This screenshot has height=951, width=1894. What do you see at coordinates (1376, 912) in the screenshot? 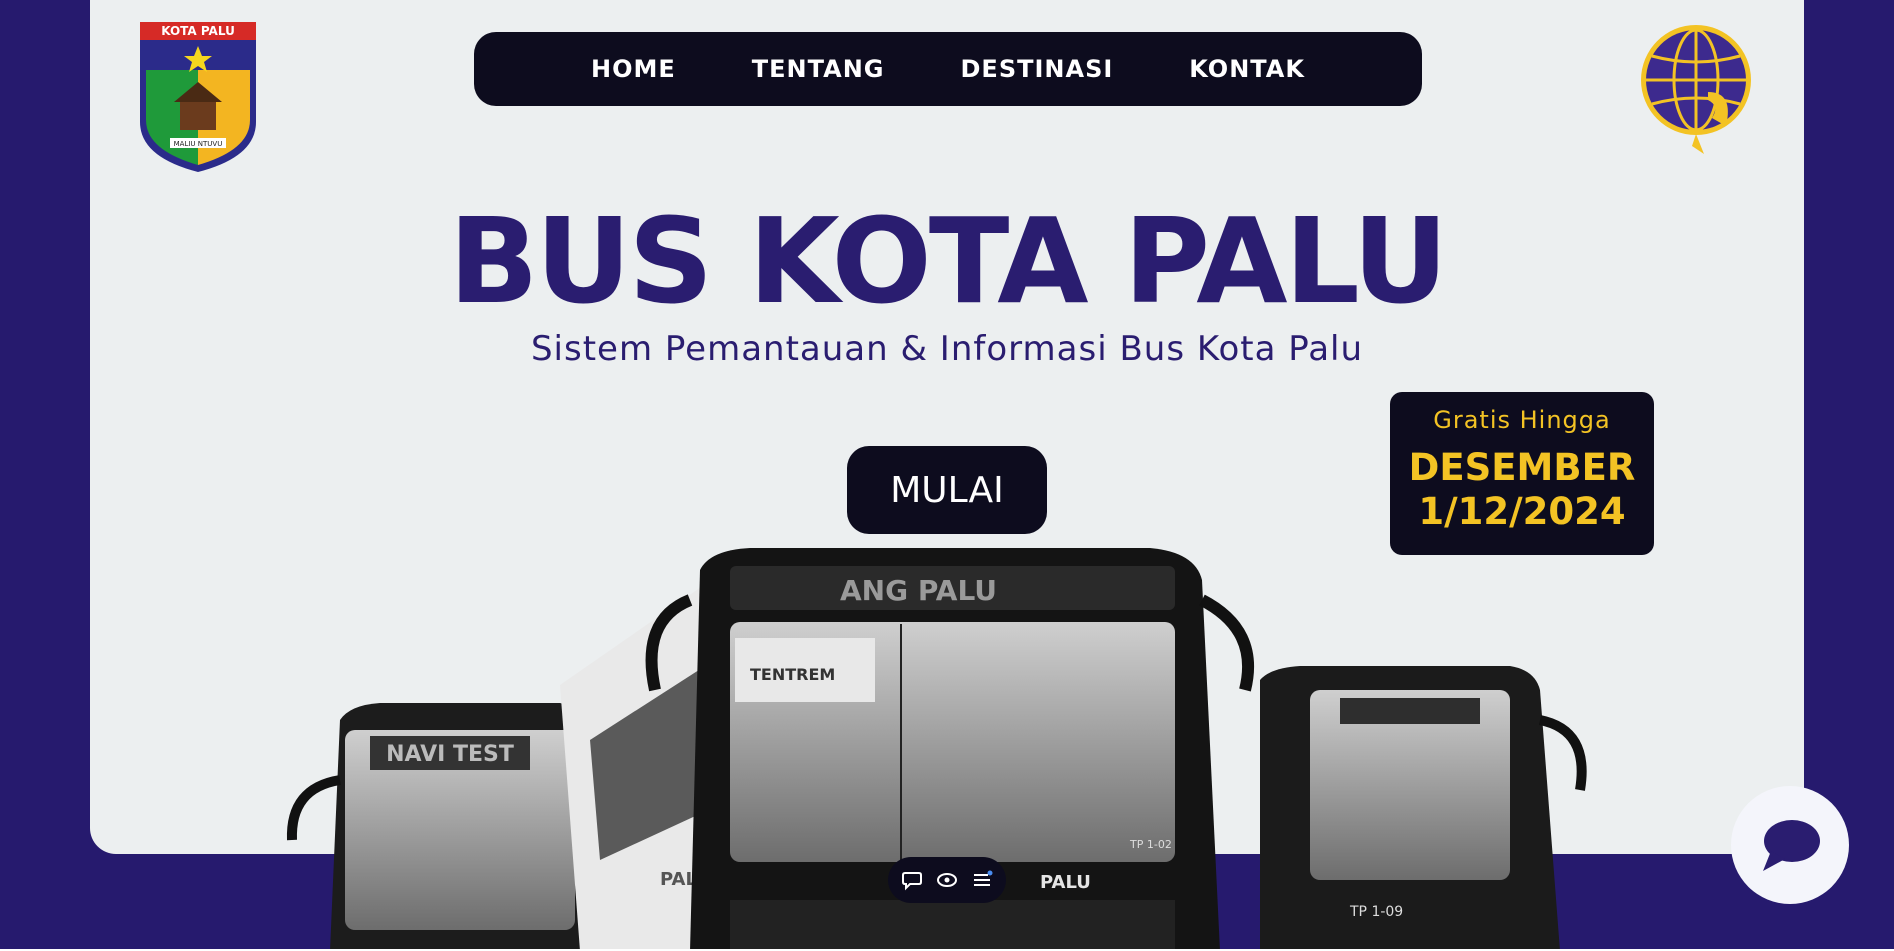
I see `right-bus-plate: TP 1-09` at bounding box center [1376, 912].